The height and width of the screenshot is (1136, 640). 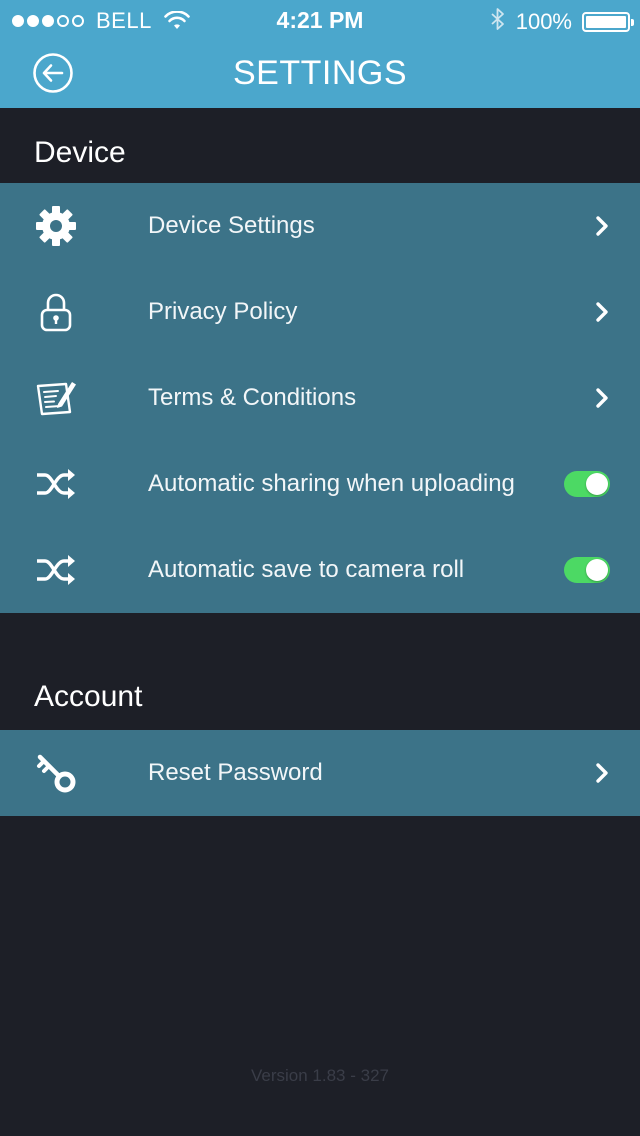 I want to click on gear-icon, so click(x=56, y=226).